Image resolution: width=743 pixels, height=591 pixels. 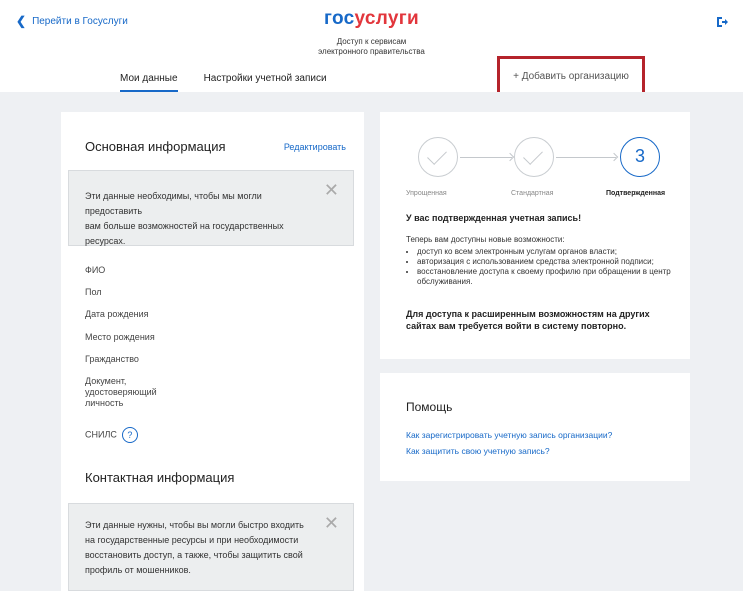 I want to click on step-standard-check-icon, so click(x=534, y=157).